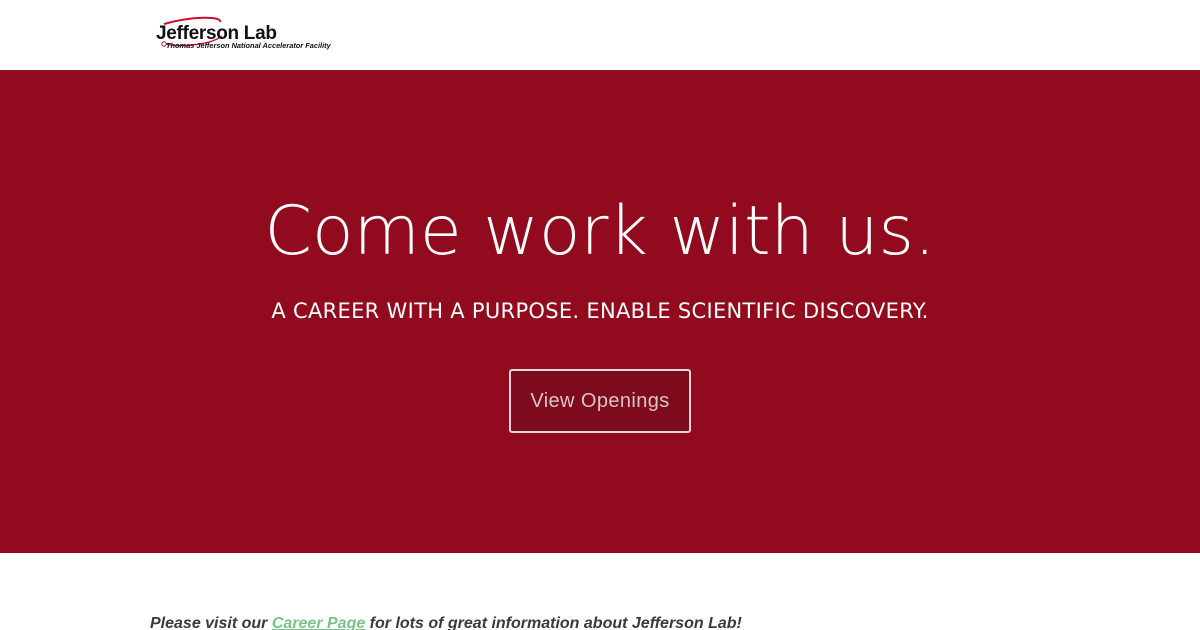 This screenshot has width=1200, height=630. What do you see at coordinates (600, 231) in the screenshot?
I see `hero-title: Come work with us.` at bounding box center [600, 231].